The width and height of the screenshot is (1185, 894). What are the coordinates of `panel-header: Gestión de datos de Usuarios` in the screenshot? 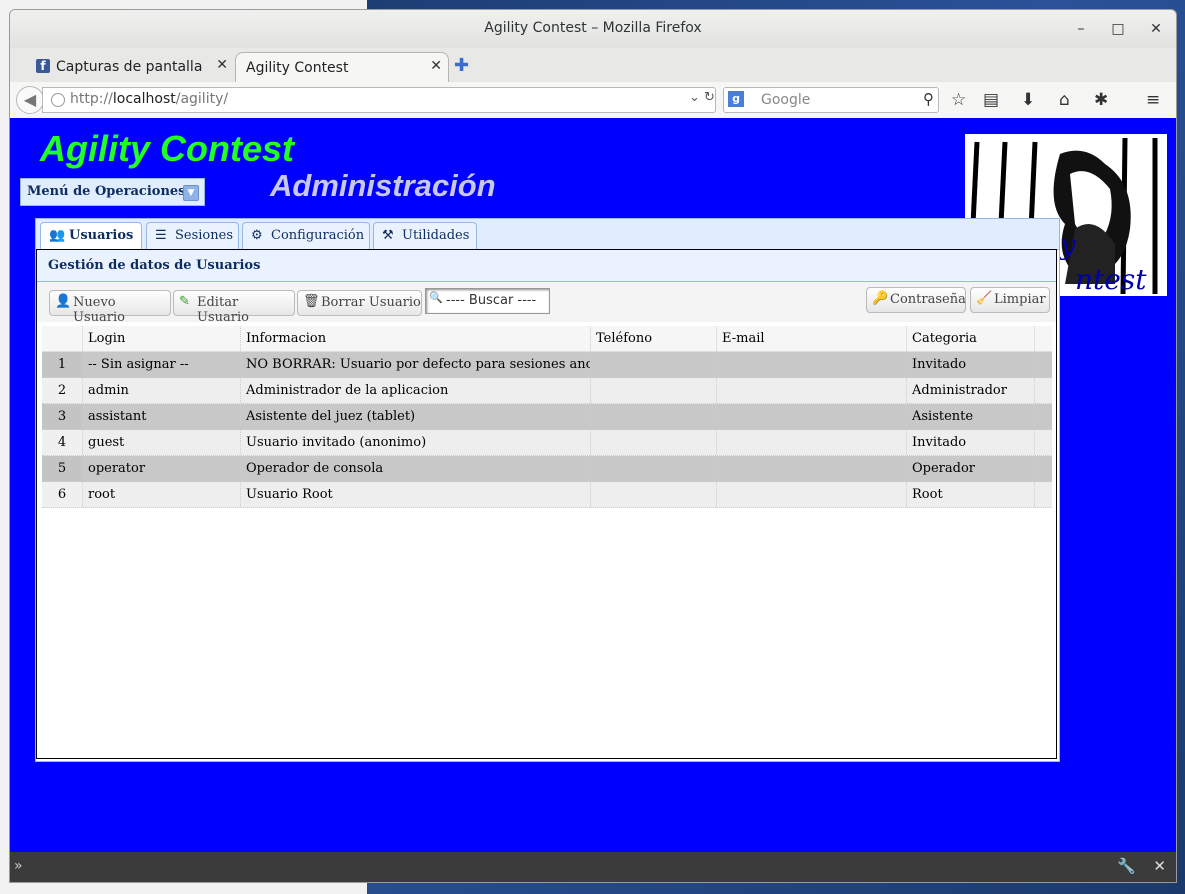 It's located at (546, 266).